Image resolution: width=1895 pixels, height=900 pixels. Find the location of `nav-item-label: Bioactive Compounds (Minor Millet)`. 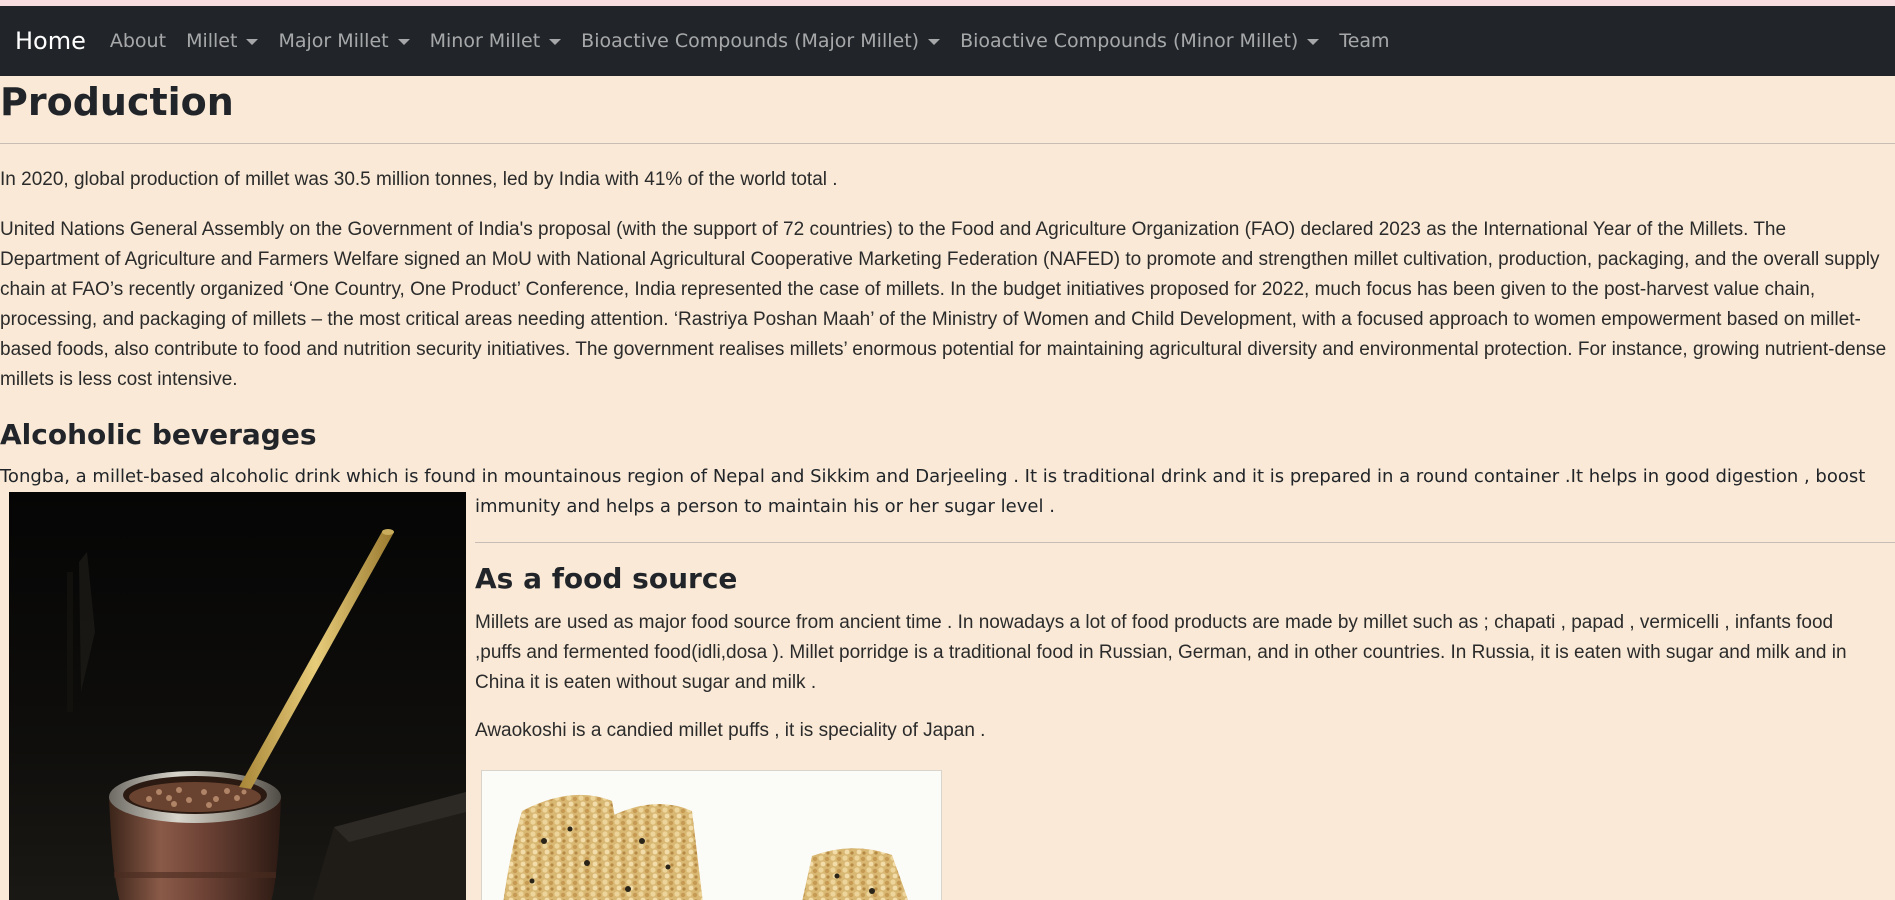

nav-item-label: Bioactive Compounds (Minor Millet) is located at coordinates (1129, 41).